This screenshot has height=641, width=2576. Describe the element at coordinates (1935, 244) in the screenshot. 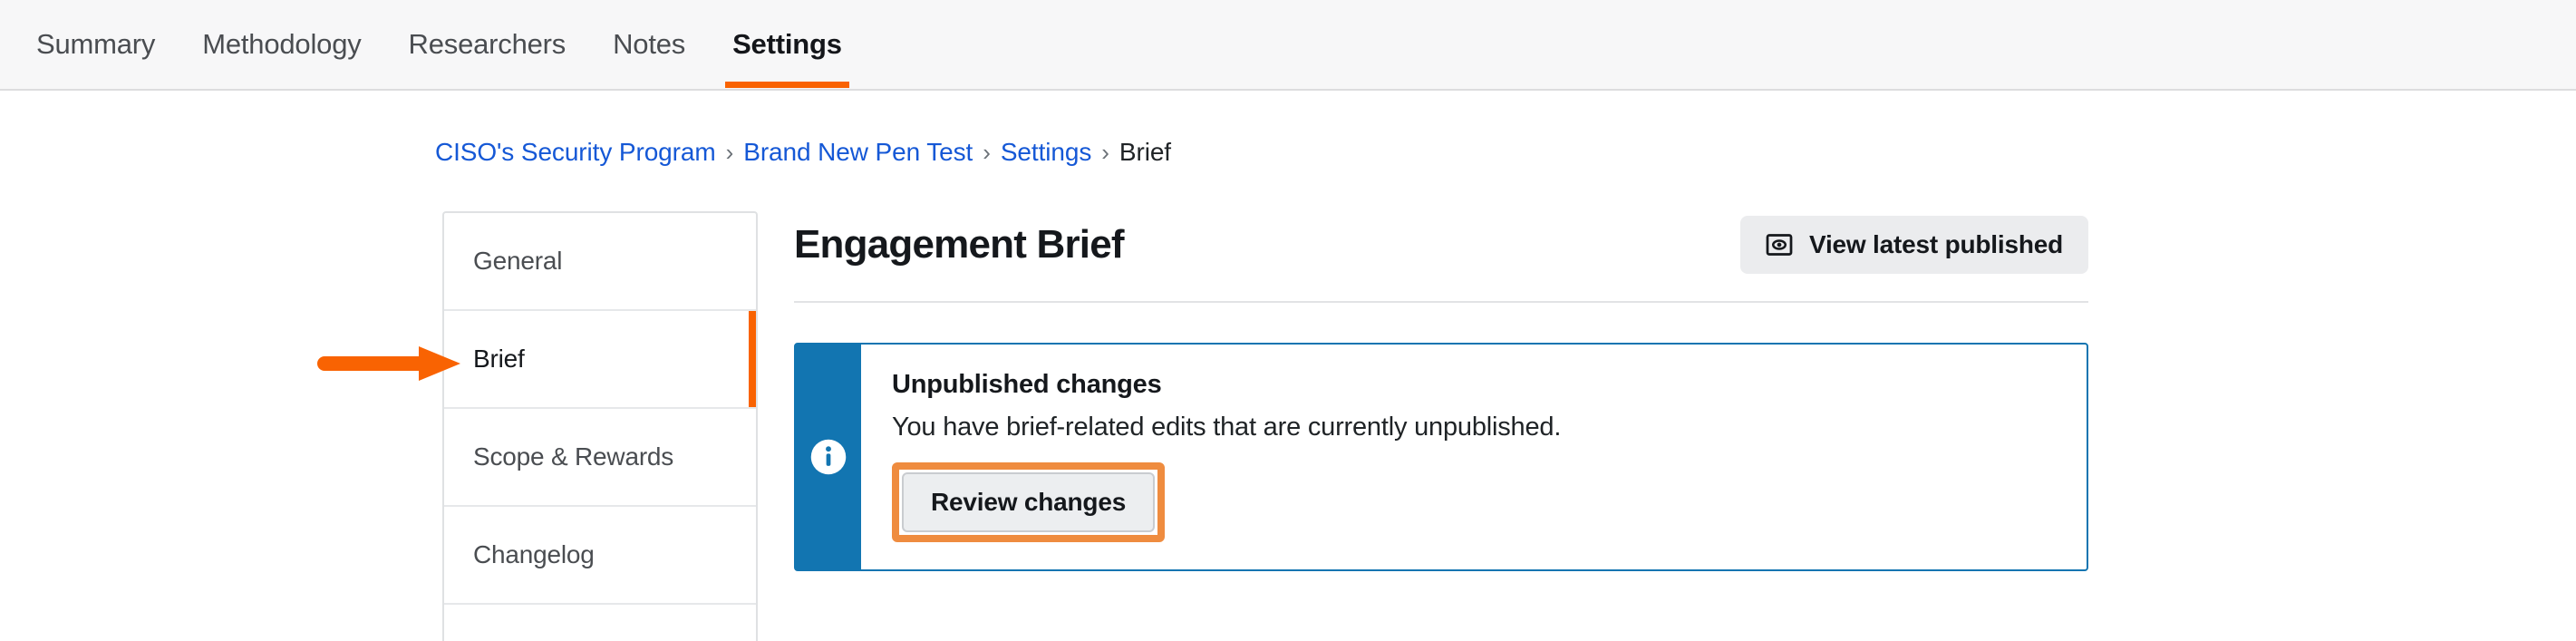

I see `view-latest-published-label: View latest published` at that location.